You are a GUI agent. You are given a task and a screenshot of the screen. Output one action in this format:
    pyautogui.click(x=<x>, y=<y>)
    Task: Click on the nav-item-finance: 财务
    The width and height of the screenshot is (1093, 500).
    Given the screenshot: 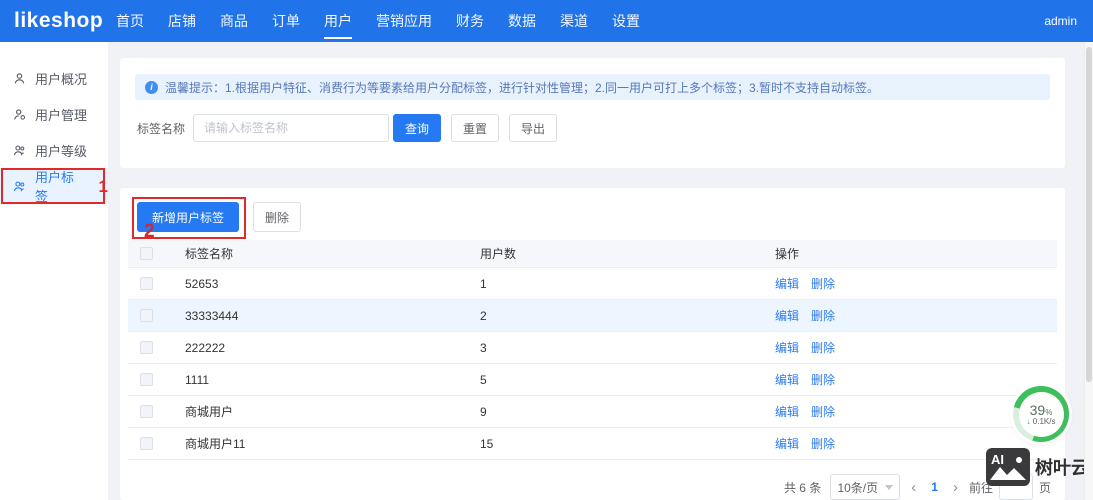 What is the action you would take?
    pyautogui.click(x=470, y=21)
    